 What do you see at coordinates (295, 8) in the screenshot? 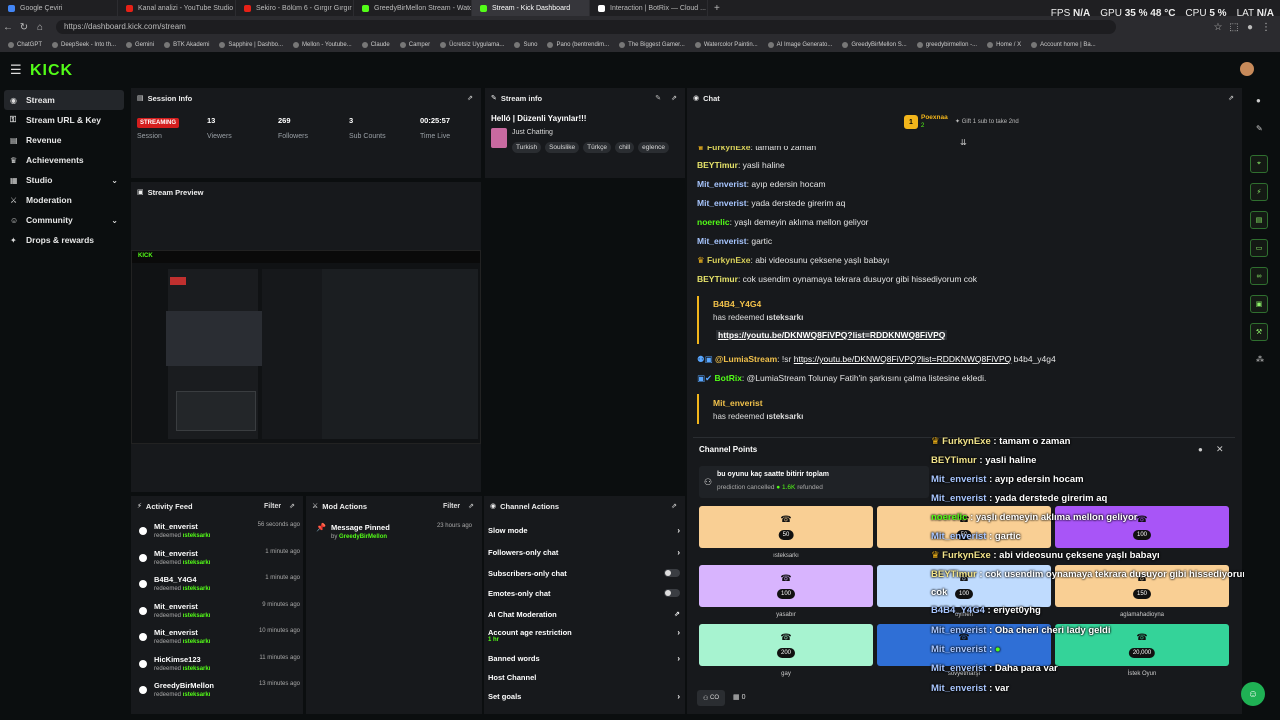
I see `browser-tab: Sekiro - Bölüm 6 - Gırgır Gırgır - Y` at bounding box center [295, 8].